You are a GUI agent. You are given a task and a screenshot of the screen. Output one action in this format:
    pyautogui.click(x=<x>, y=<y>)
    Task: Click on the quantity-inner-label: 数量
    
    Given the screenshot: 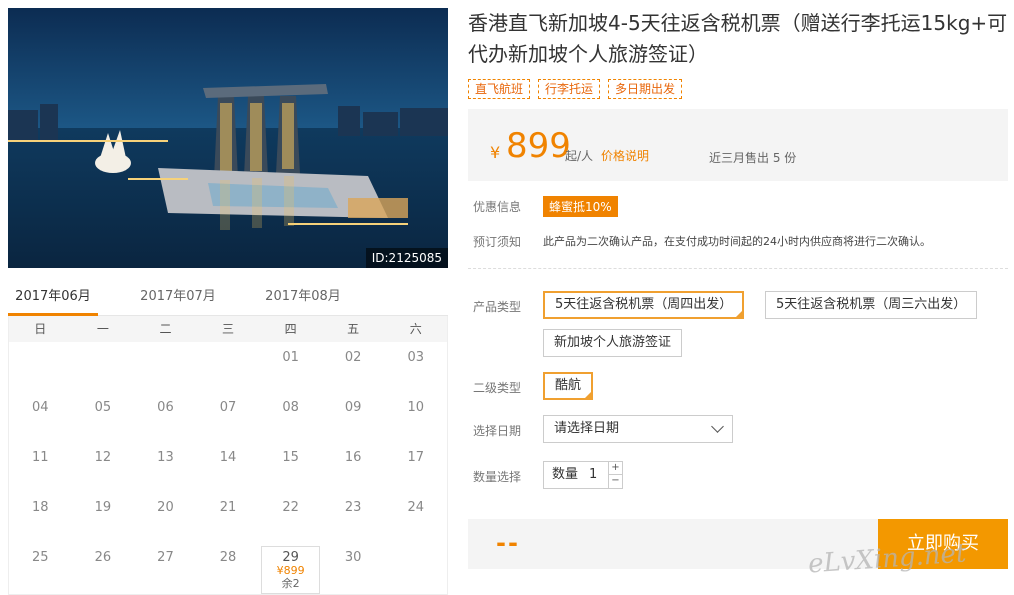 What is the action you would take?
    pyautogui.click(x=565, y=474)
    